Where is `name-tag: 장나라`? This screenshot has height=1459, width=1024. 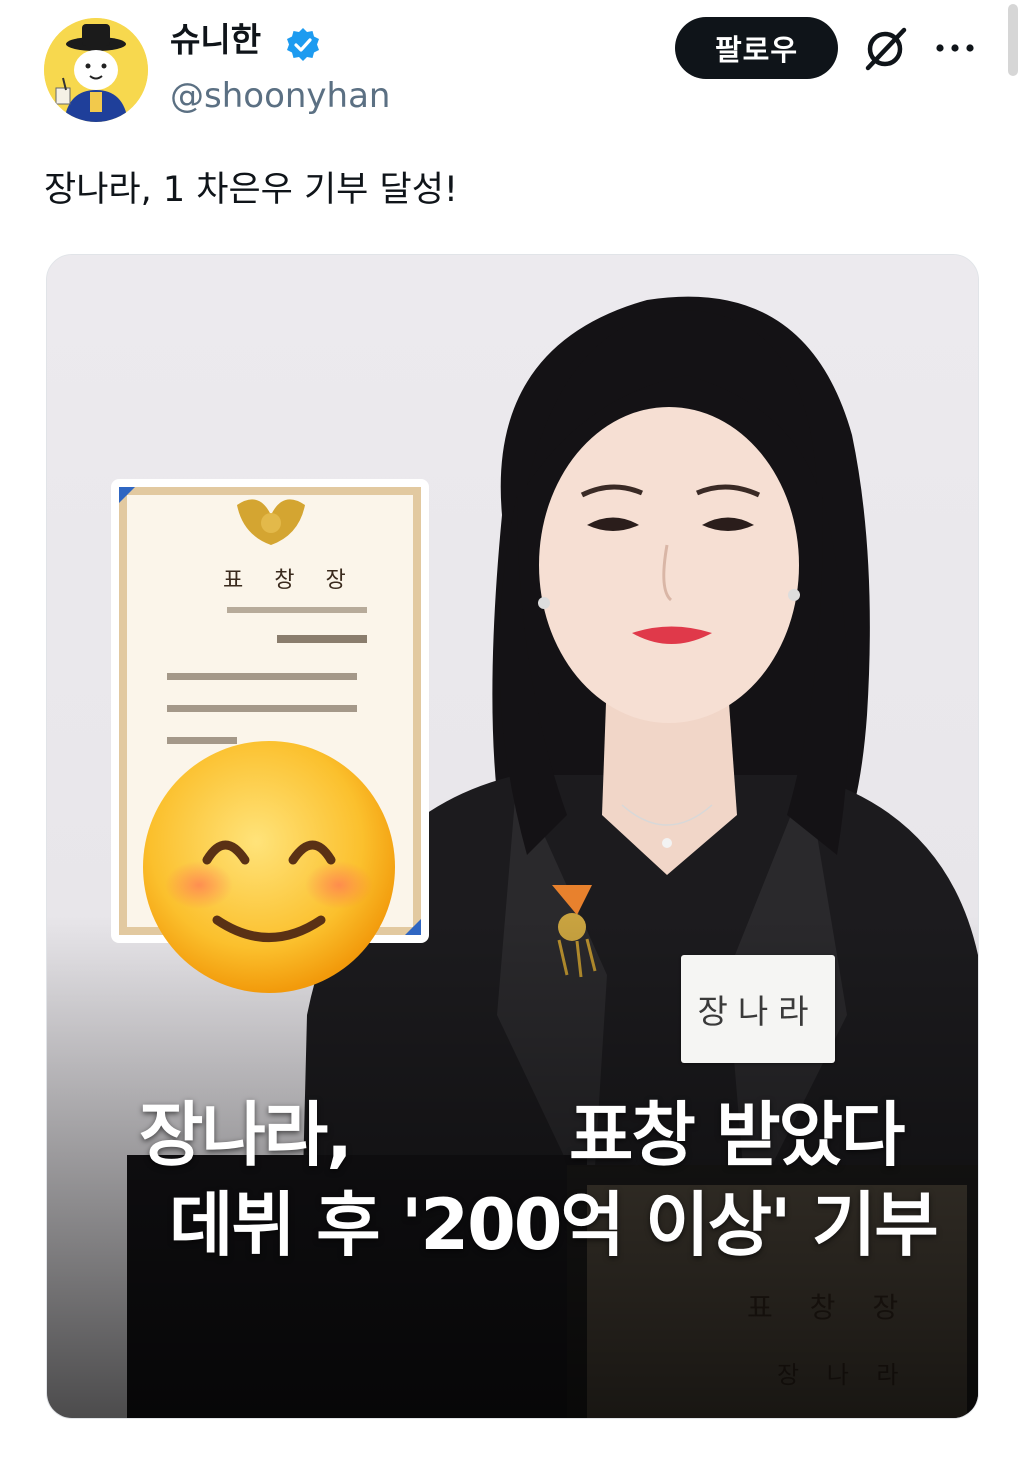
name-tag: 장나라 is located at coordinates (758, 1009).